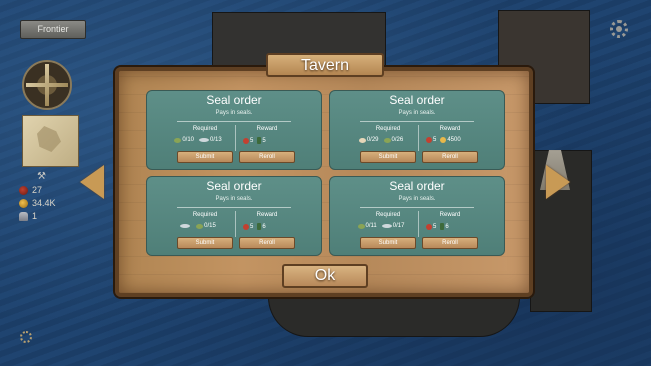 This screenshot has width=651, height=366. I want to click on prev-page-arrow-icon, so click(92, 182).